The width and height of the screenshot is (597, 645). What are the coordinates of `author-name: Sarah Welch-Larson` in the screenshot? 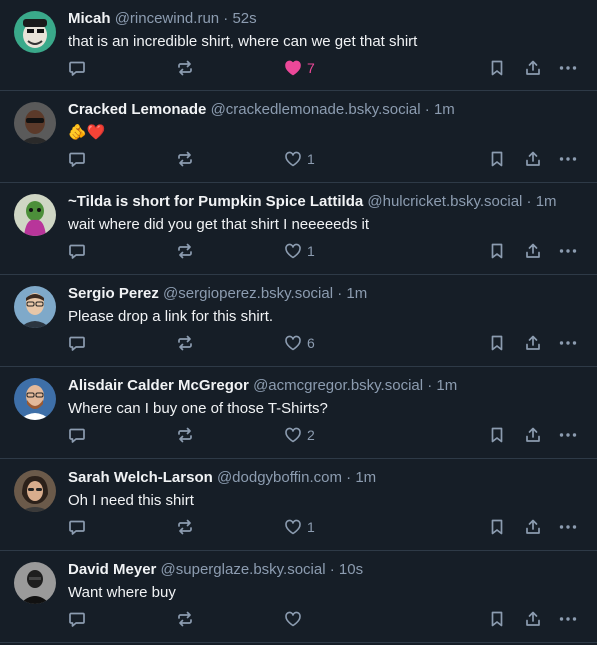 It's located at (140, 477).